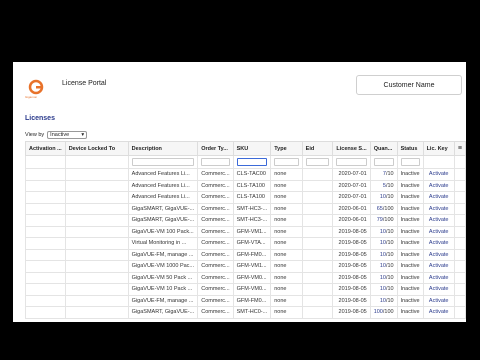  Describe the element at coordinates (31, 97) in the screenshot. I see `logo-text: Gigamon` at that location.